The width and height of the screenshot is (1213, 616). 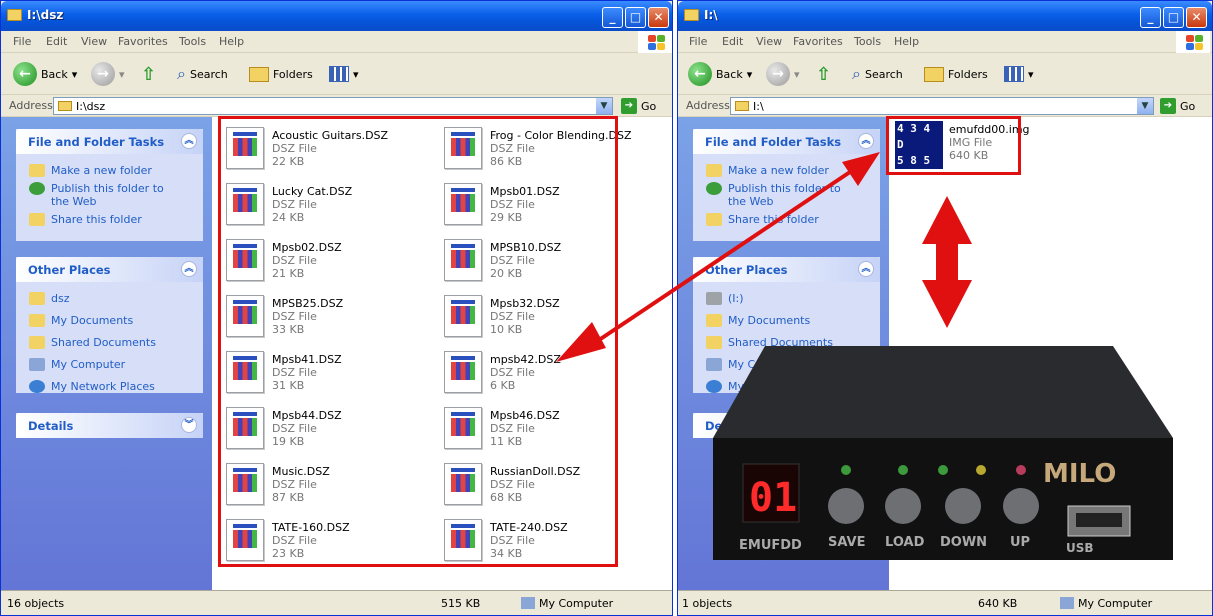 I want to click on place-link: My Computer, so click(x=109, y=365).